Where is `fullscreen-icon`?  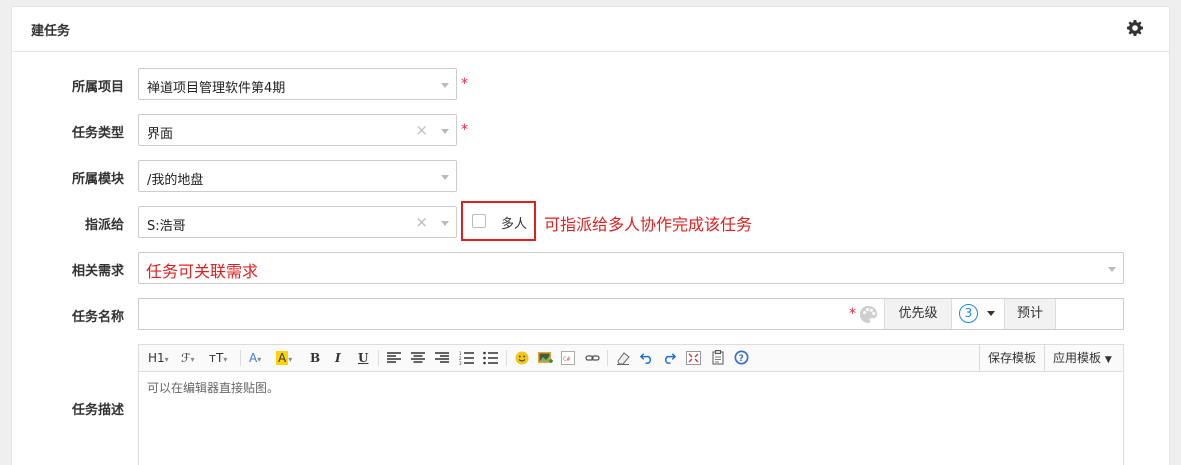 fullscreen-icon is located at coordinates (693, 358).